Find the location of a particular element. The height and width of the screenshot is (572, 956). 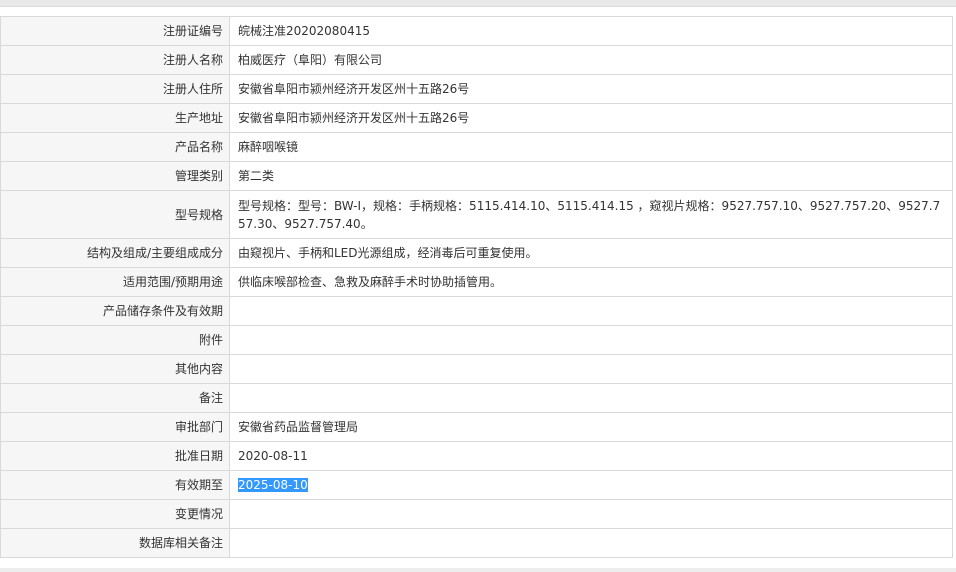

table-row: 管理类别 第二类 is located at coordinates (476, 176).